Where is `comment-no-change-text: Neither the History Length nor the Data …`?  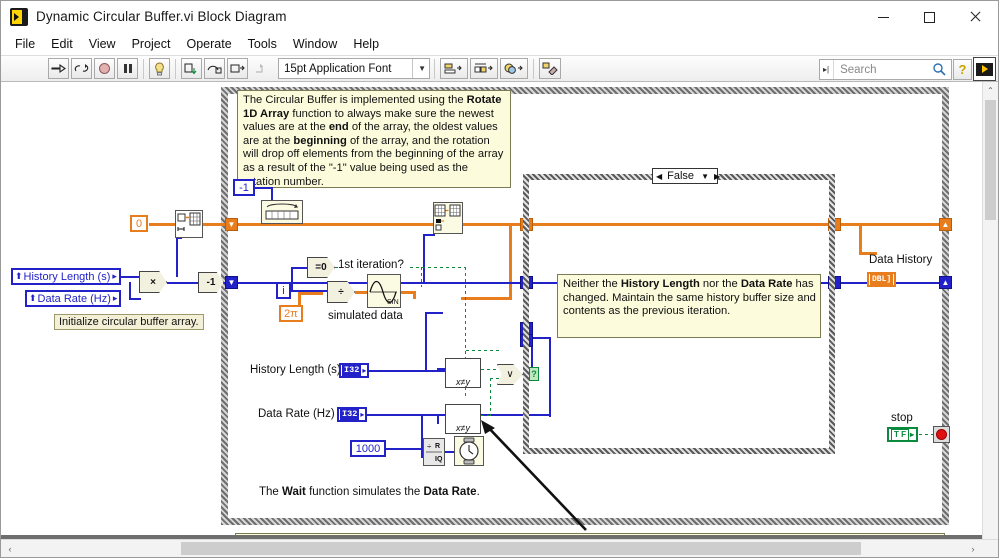 comment-no-change-text: Neither the History Length nor the Data … is located at coordinates (689, 298).